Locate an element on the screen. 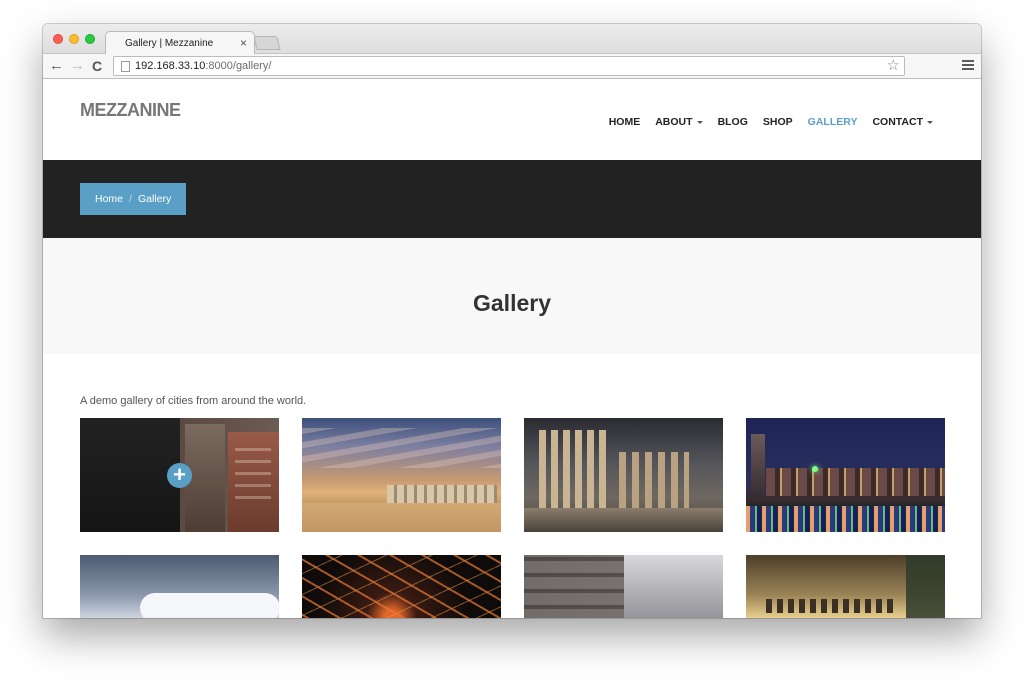 The width and height of the screenshot is (1024, 680). gallery-thumbnail: + is located at coordinates (179, 475).